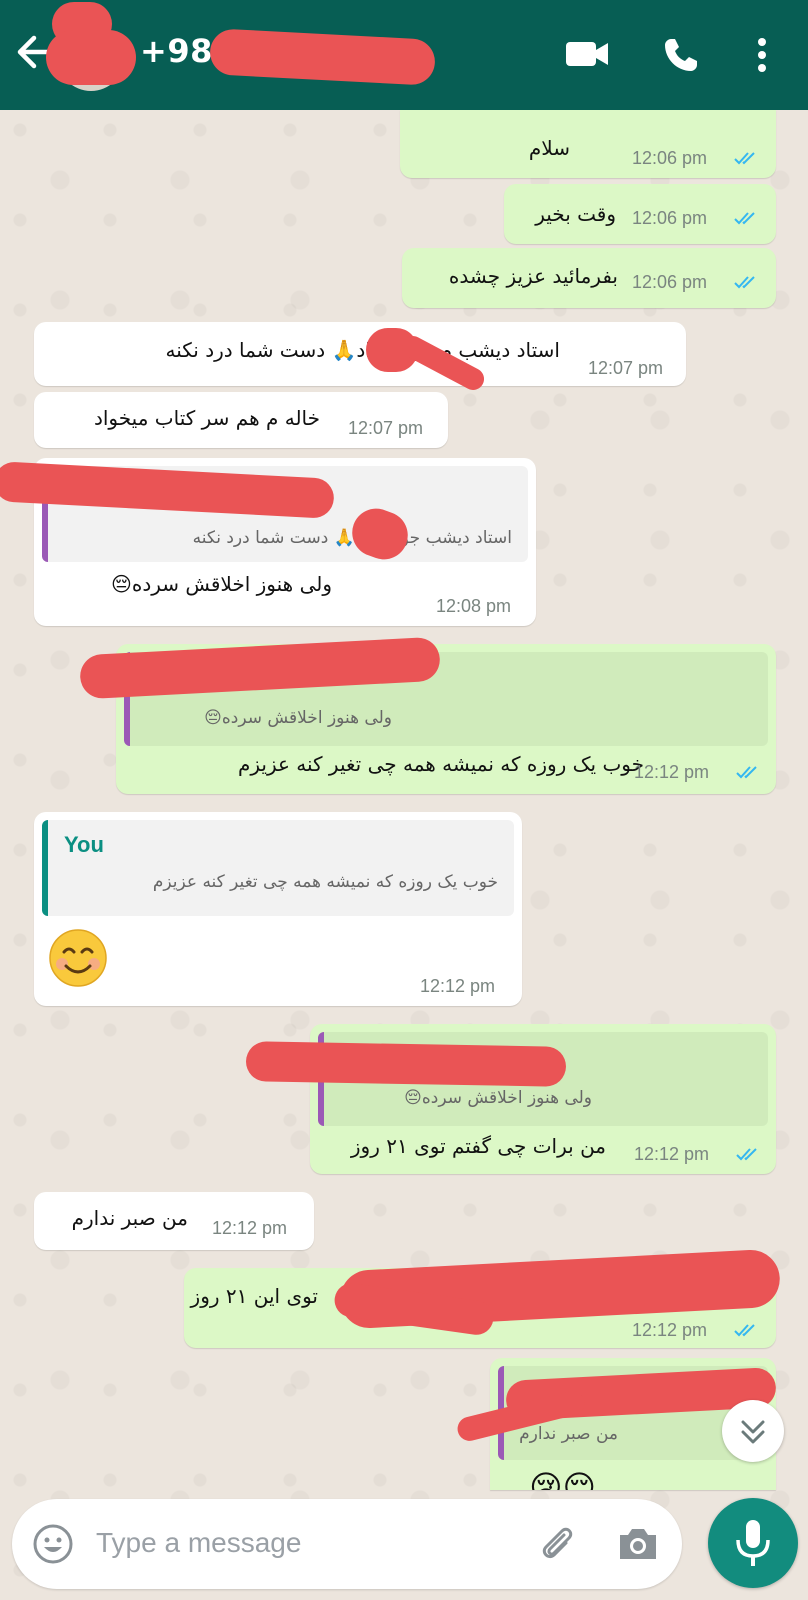  Describe the element at coordinates (638, 1546) in the screenshot. I see `camera-icon` at that location.